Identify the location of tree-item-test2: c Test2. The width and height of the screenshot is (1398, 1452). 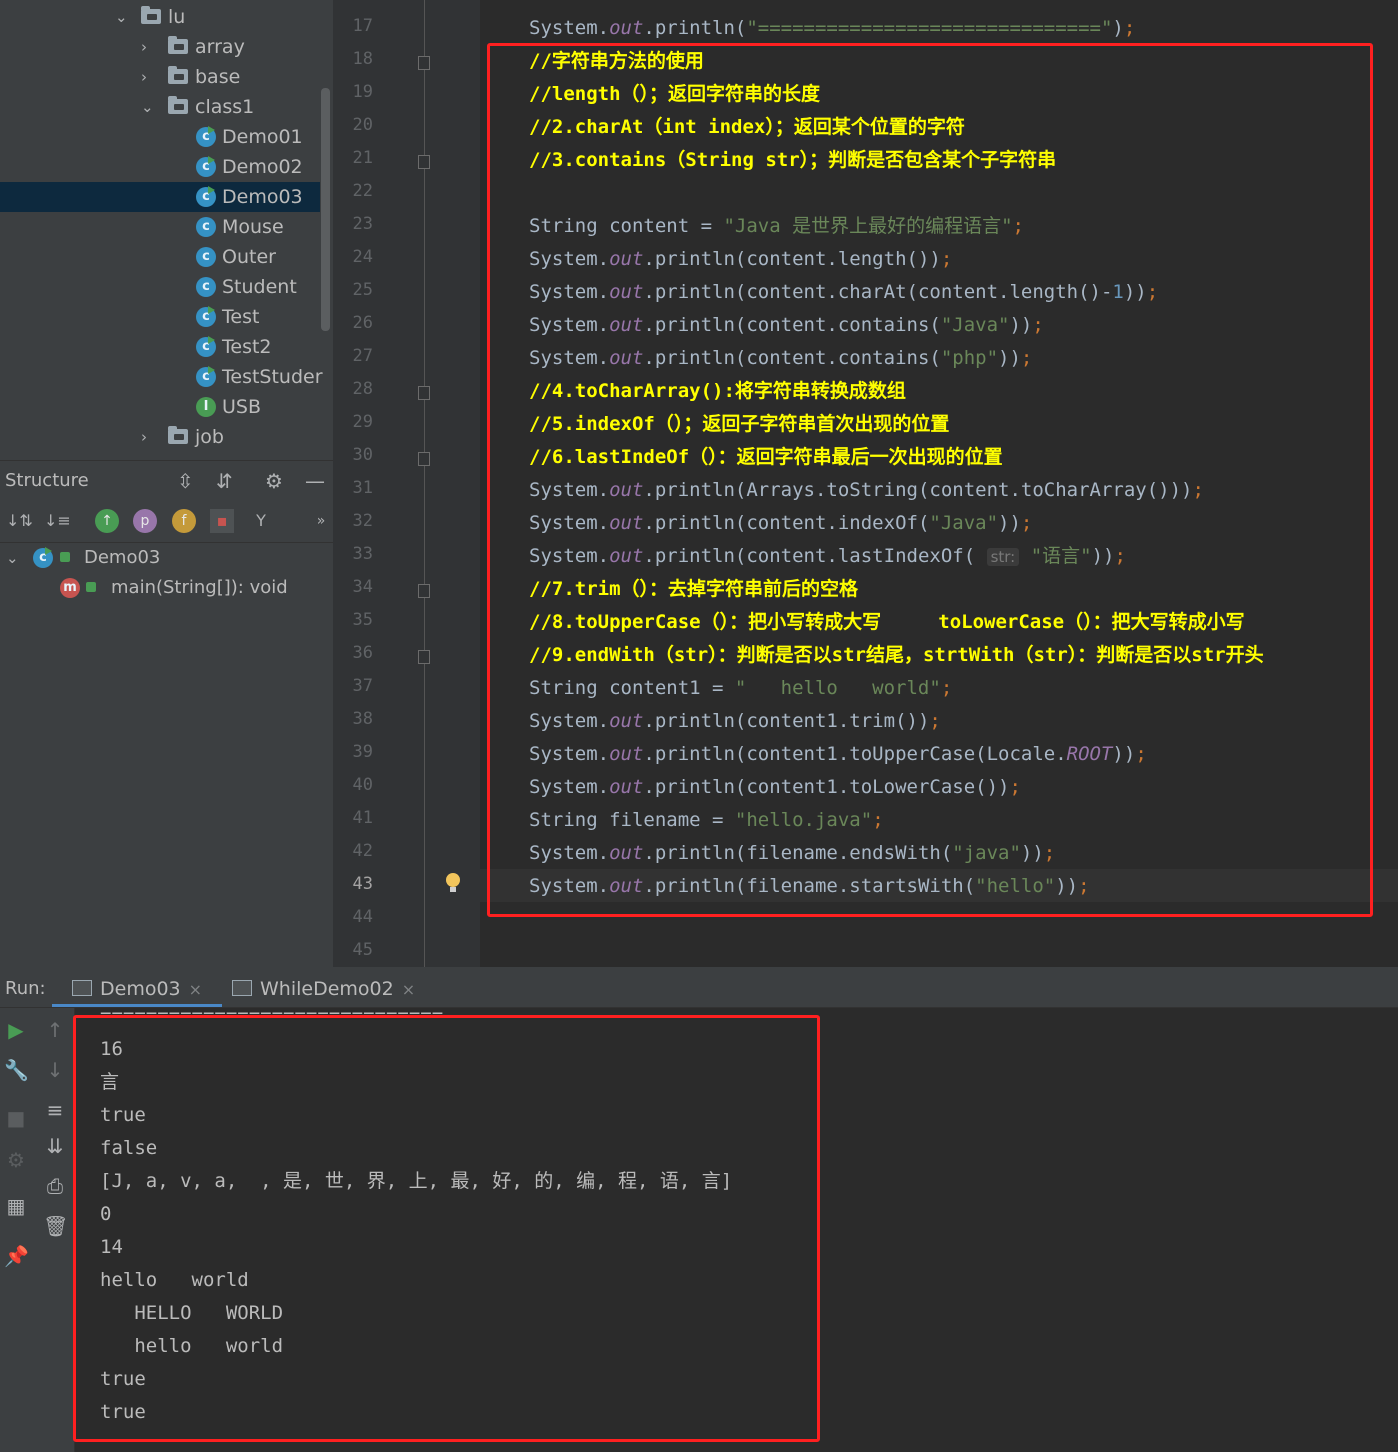
(160, 347).